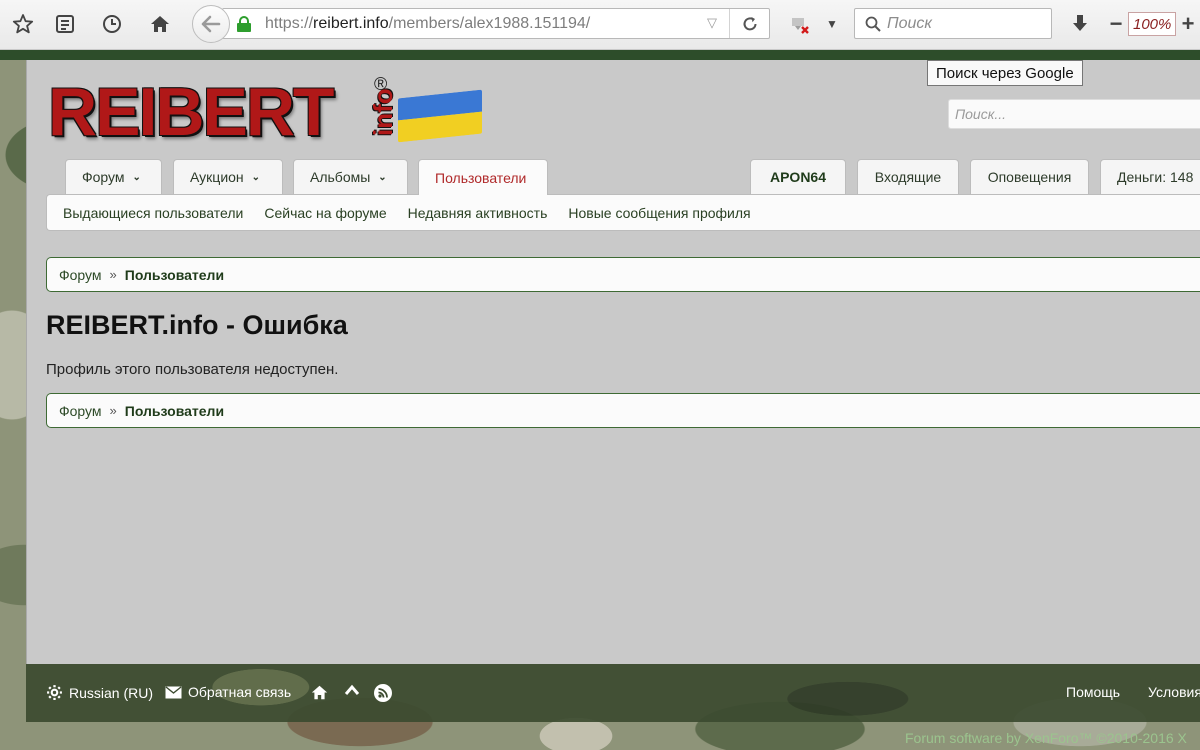 Image resolution: width=1200 pixels, height=750 pixels. Describe the element at coordinates (173, 692) in the screenshot. I see `envelope-icon` at that location.